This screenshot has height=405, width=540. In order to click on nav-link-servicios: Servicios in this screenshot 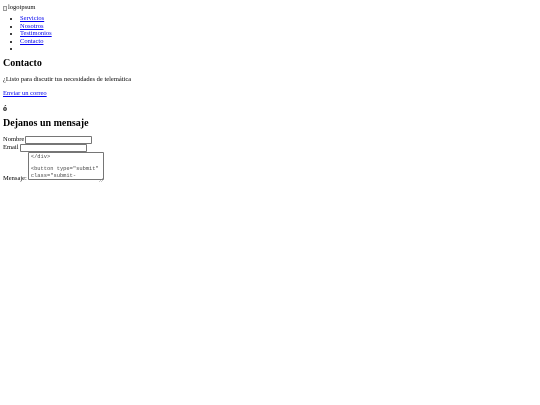, I will do `click(32, 18)`.